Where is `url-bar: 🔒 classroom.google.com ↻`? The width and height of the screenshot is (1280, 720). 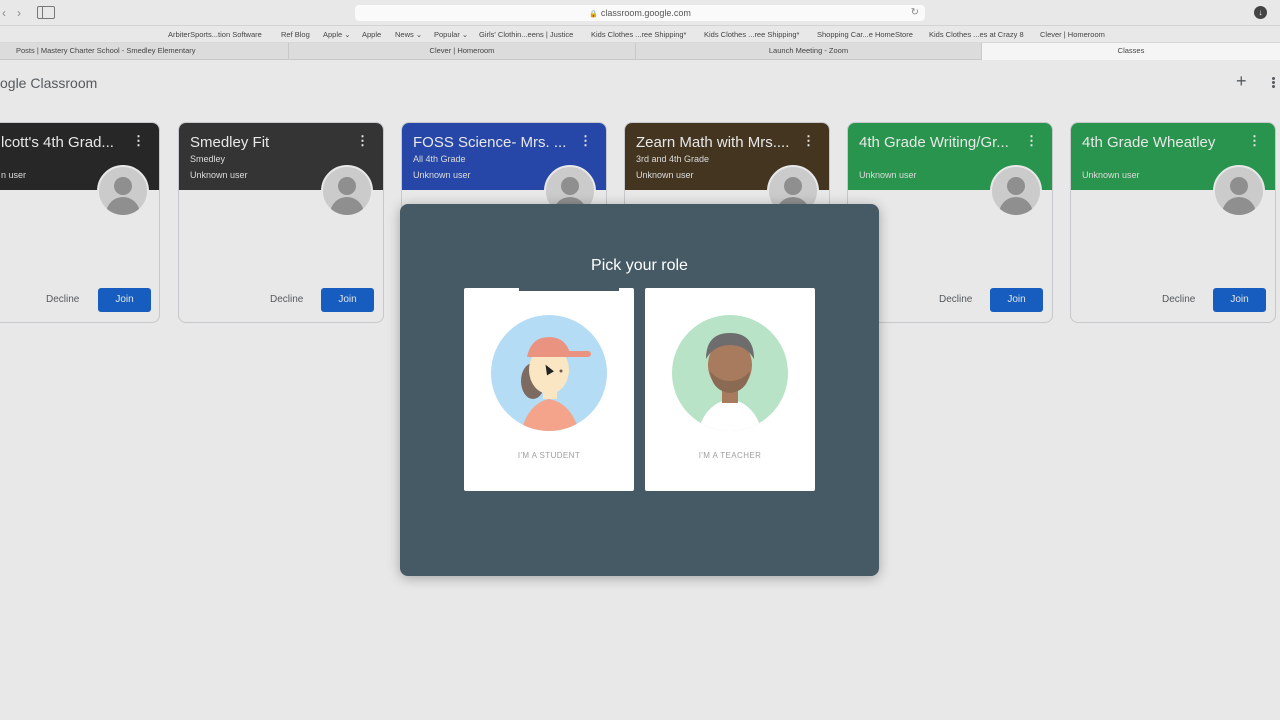 url-bar: 🔒 classroom.google.com ↻ is located at coordinates (640, 13).